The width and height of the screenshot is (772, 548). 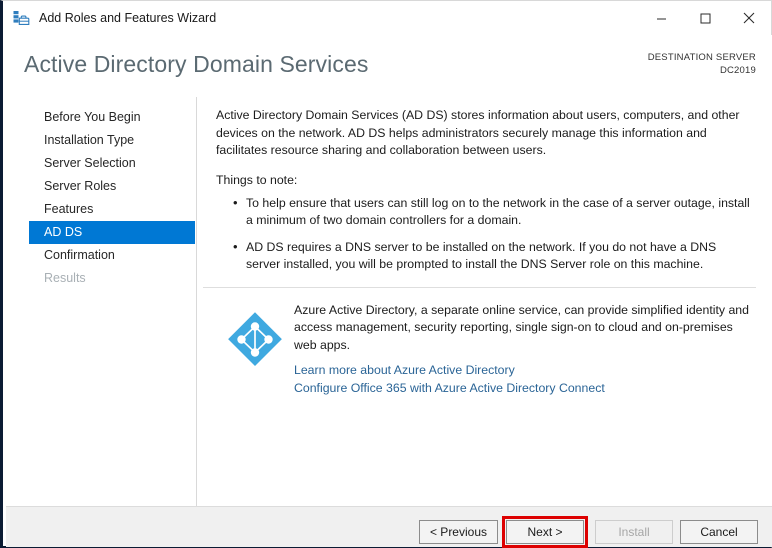 What do you see at coordinates (701, 57) in the screenshot?
I see `destination-server-label: DESTINATION SERVER` at bounding box center [701, 57].